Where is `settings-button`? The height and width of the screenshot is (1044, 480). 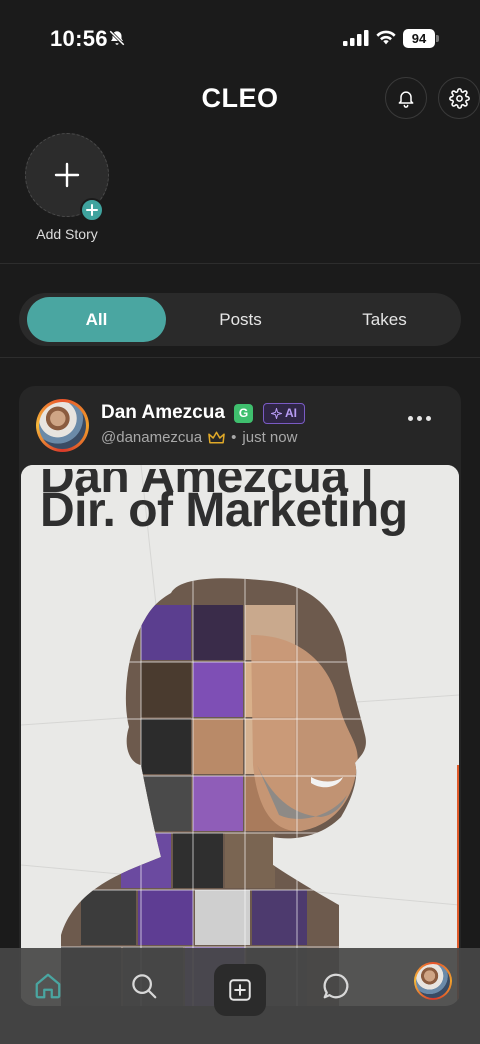 settings-button is located at coordinates (459, 98).